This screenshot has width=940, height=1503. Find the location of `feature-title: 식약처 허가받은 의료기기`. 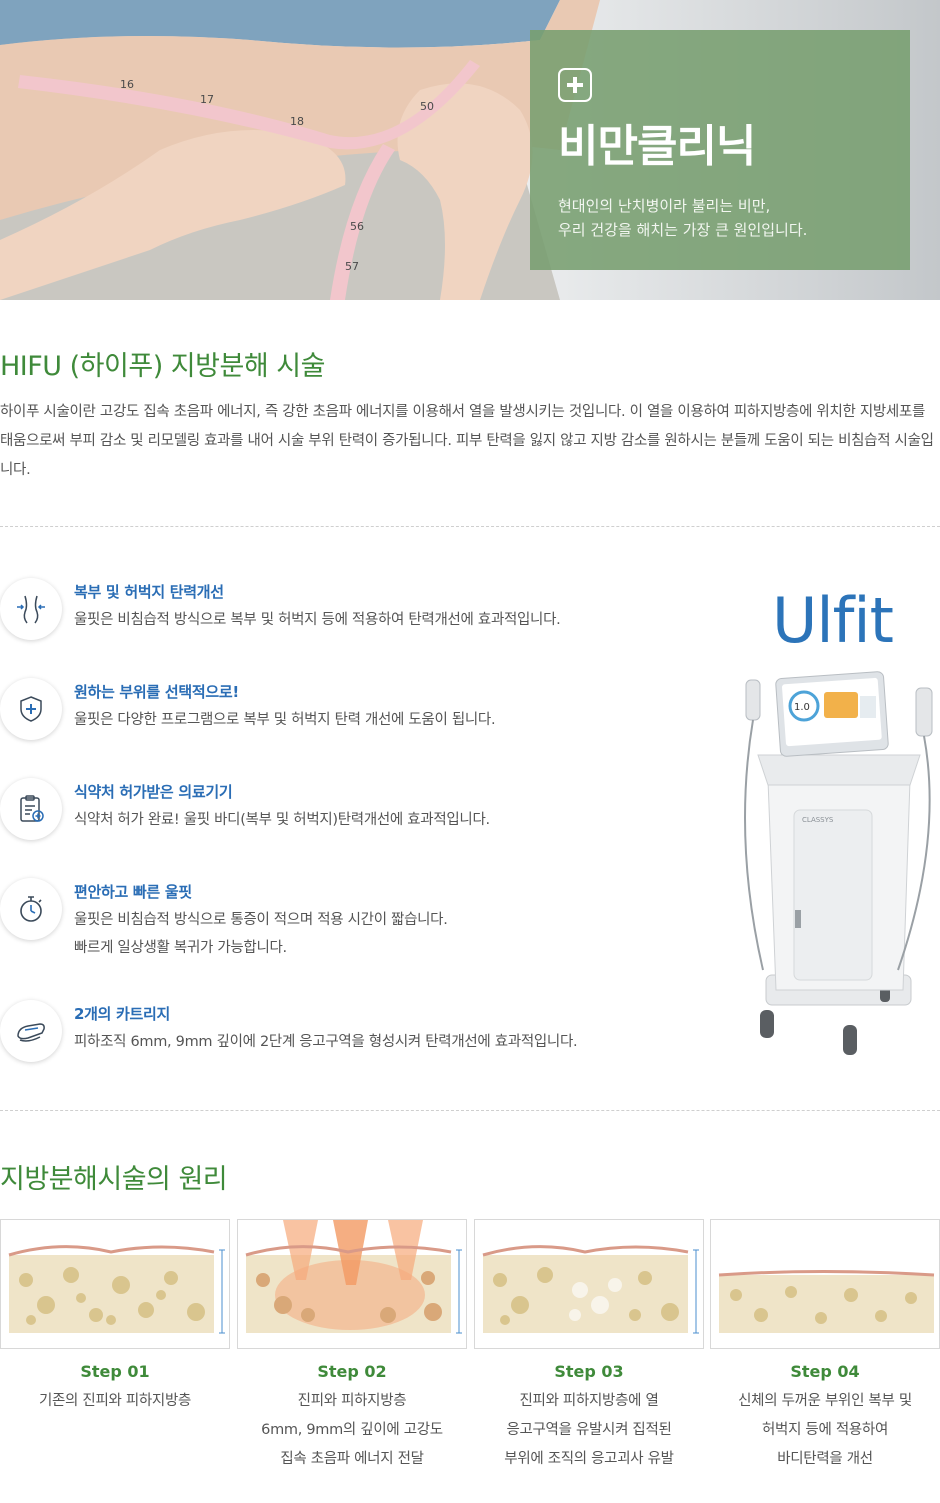

feature-title: 식약처 허가받은 의료기기 is located at coordinates (153, 792).